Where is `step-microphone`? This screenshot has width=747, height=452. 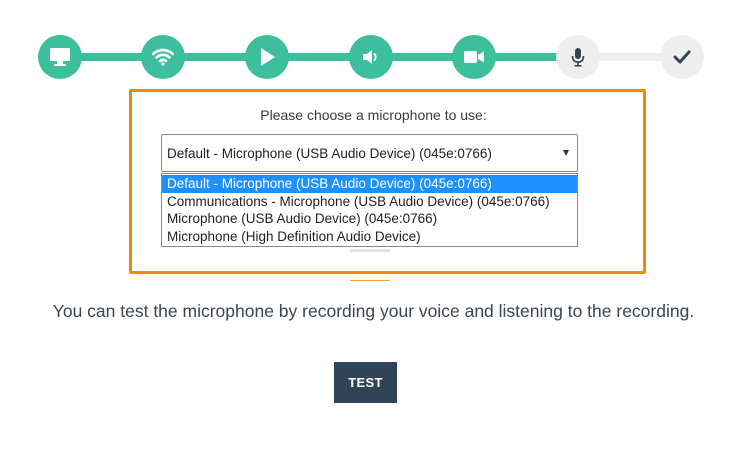
step-microphone is located at coordinates (578, 57).